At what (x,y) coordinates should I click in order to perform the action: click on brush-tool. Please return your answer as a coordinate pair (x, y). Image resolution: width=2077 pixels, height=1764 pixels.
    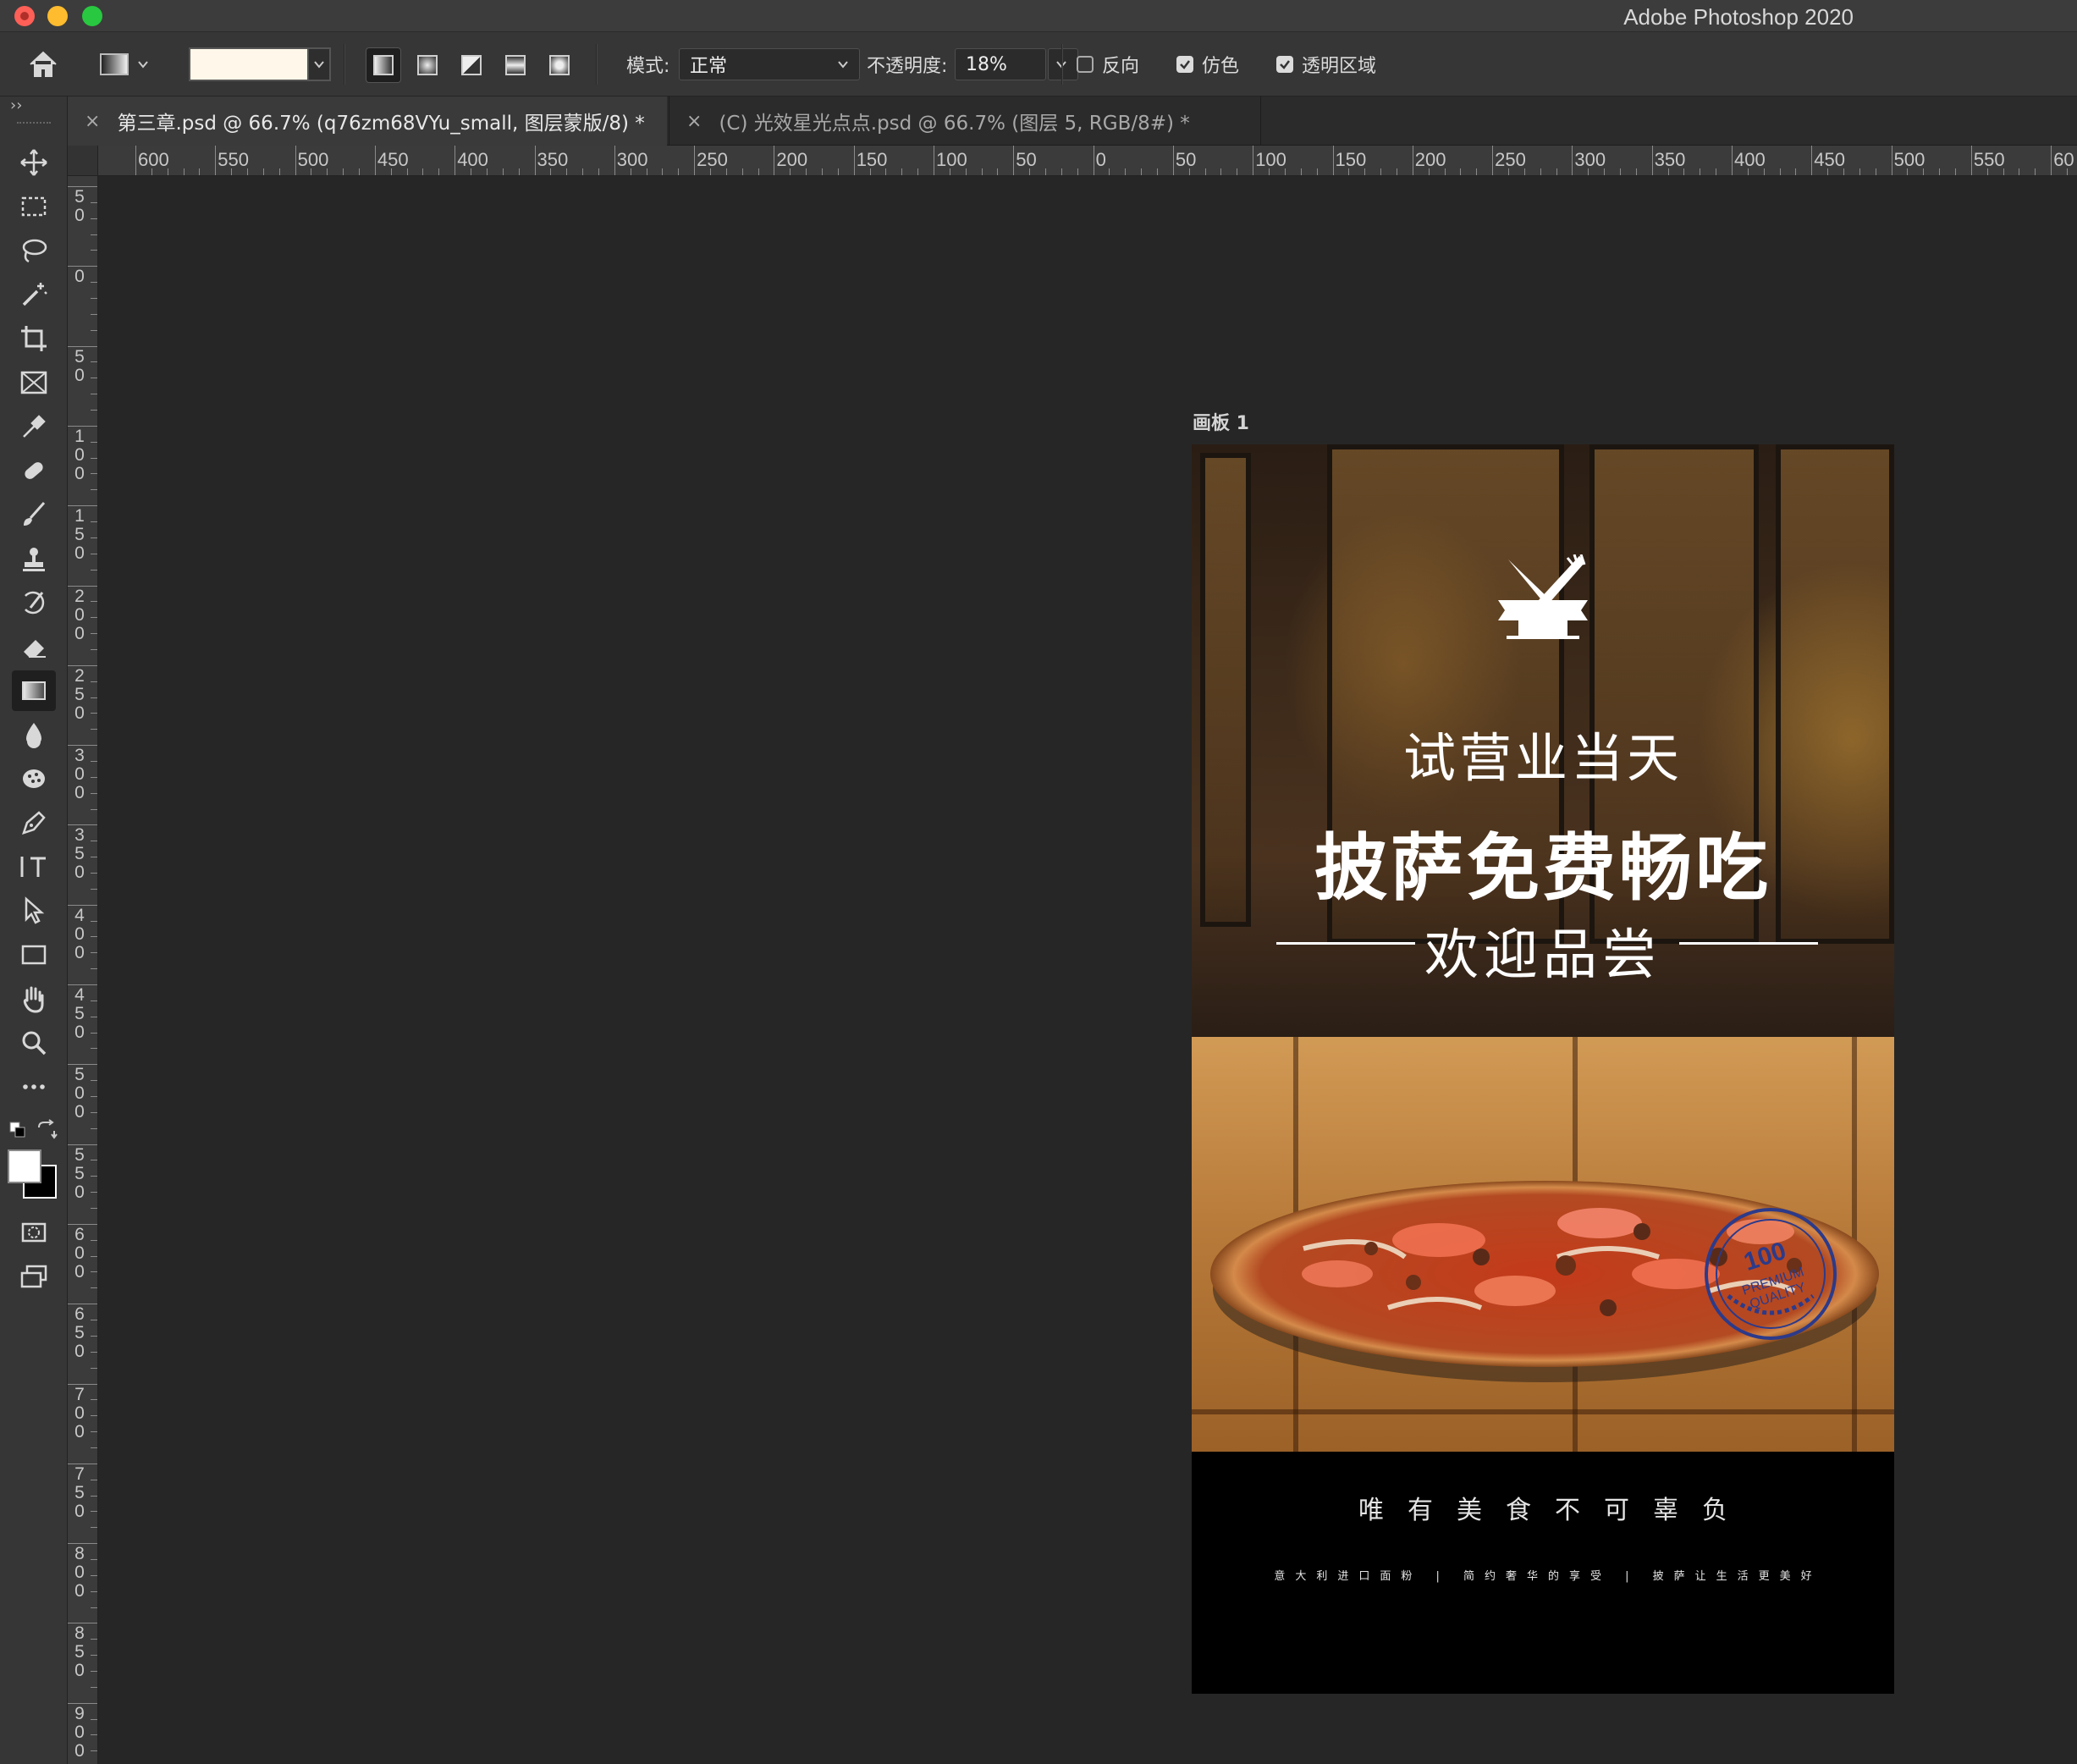
    Looking at the image, I should click on (34, 514).